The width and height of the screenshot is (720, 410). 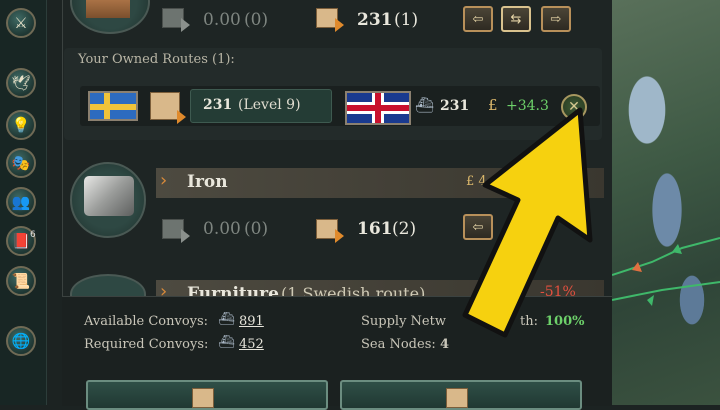 I want to click on iron-export-count: (0), so click(x=256, y=229).